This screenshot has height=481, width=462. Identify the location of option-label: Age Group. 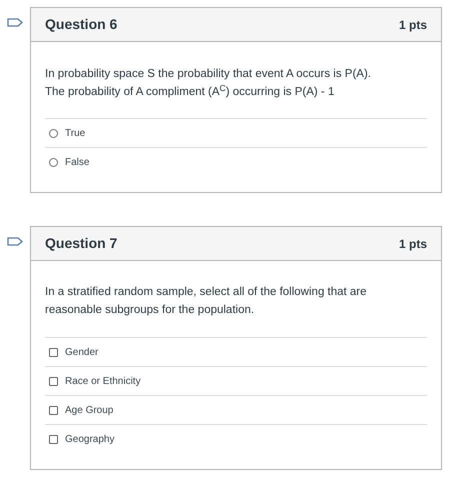
(89, 410).